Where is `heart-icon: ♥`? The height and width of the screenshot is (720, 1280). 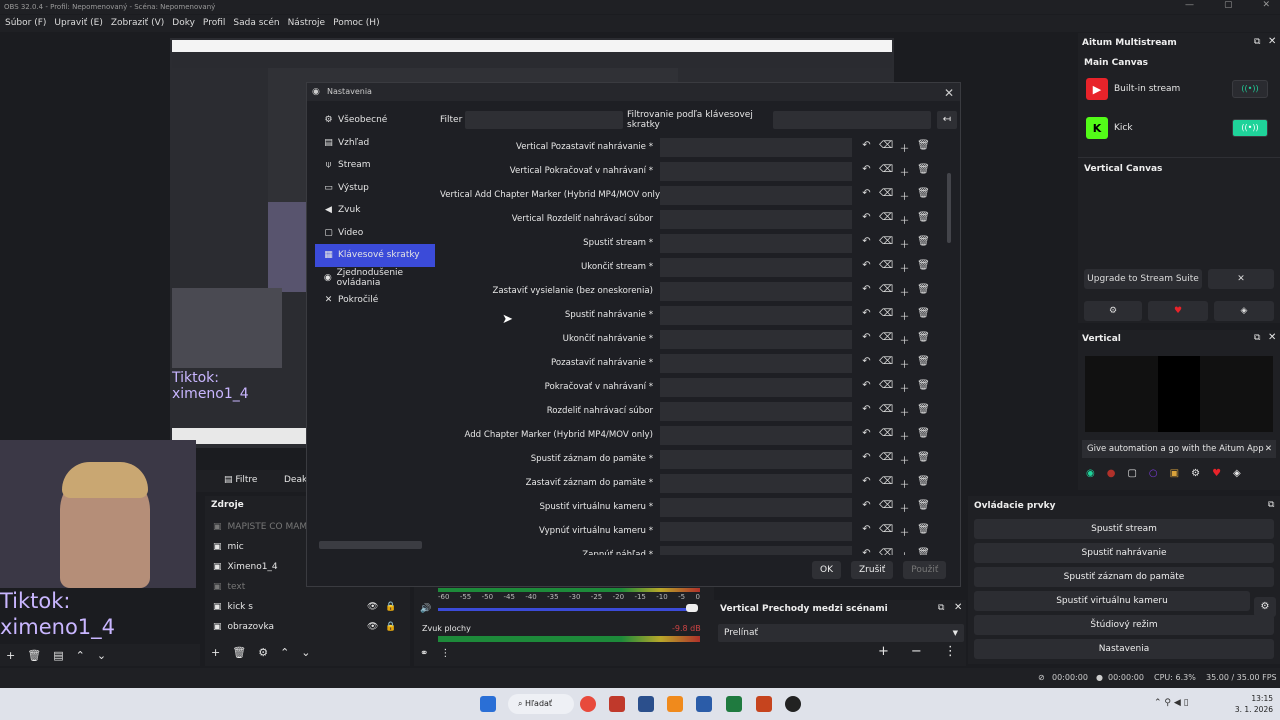
heart-icon: ♥ is located at coordinates (1216, 473).